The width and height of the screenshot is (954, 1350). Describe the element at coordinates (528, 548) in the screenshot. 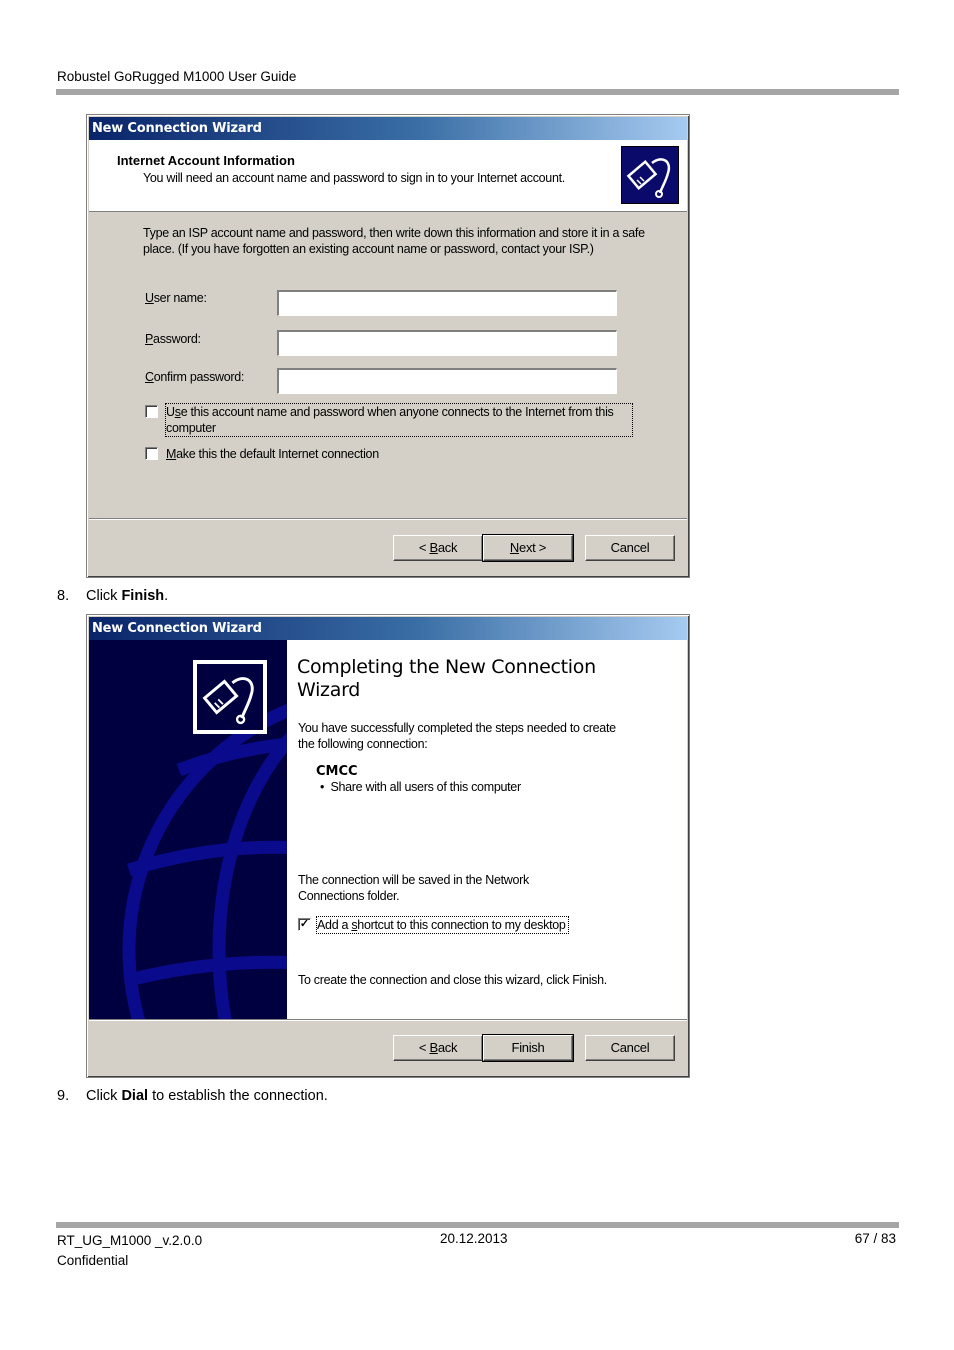

I see `next-button: Next >` at that location.